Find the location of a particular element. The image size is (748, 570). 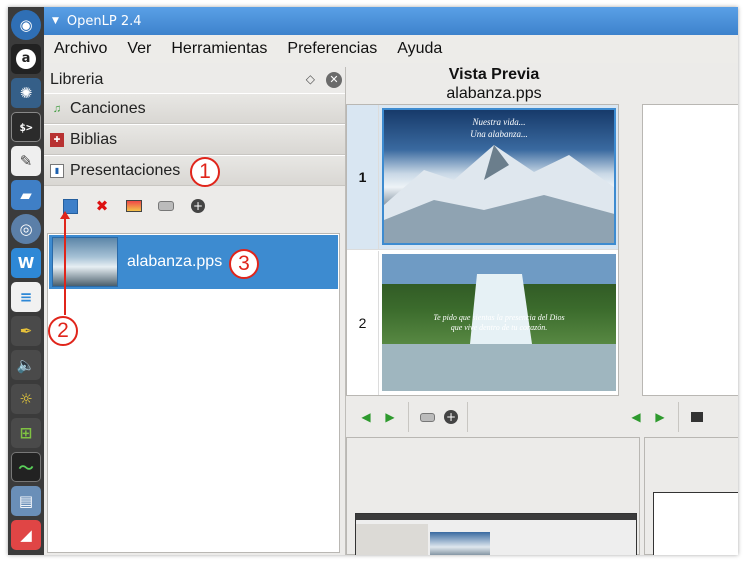

float-panel-icon: ◇ is located at coordinates (310, 79).